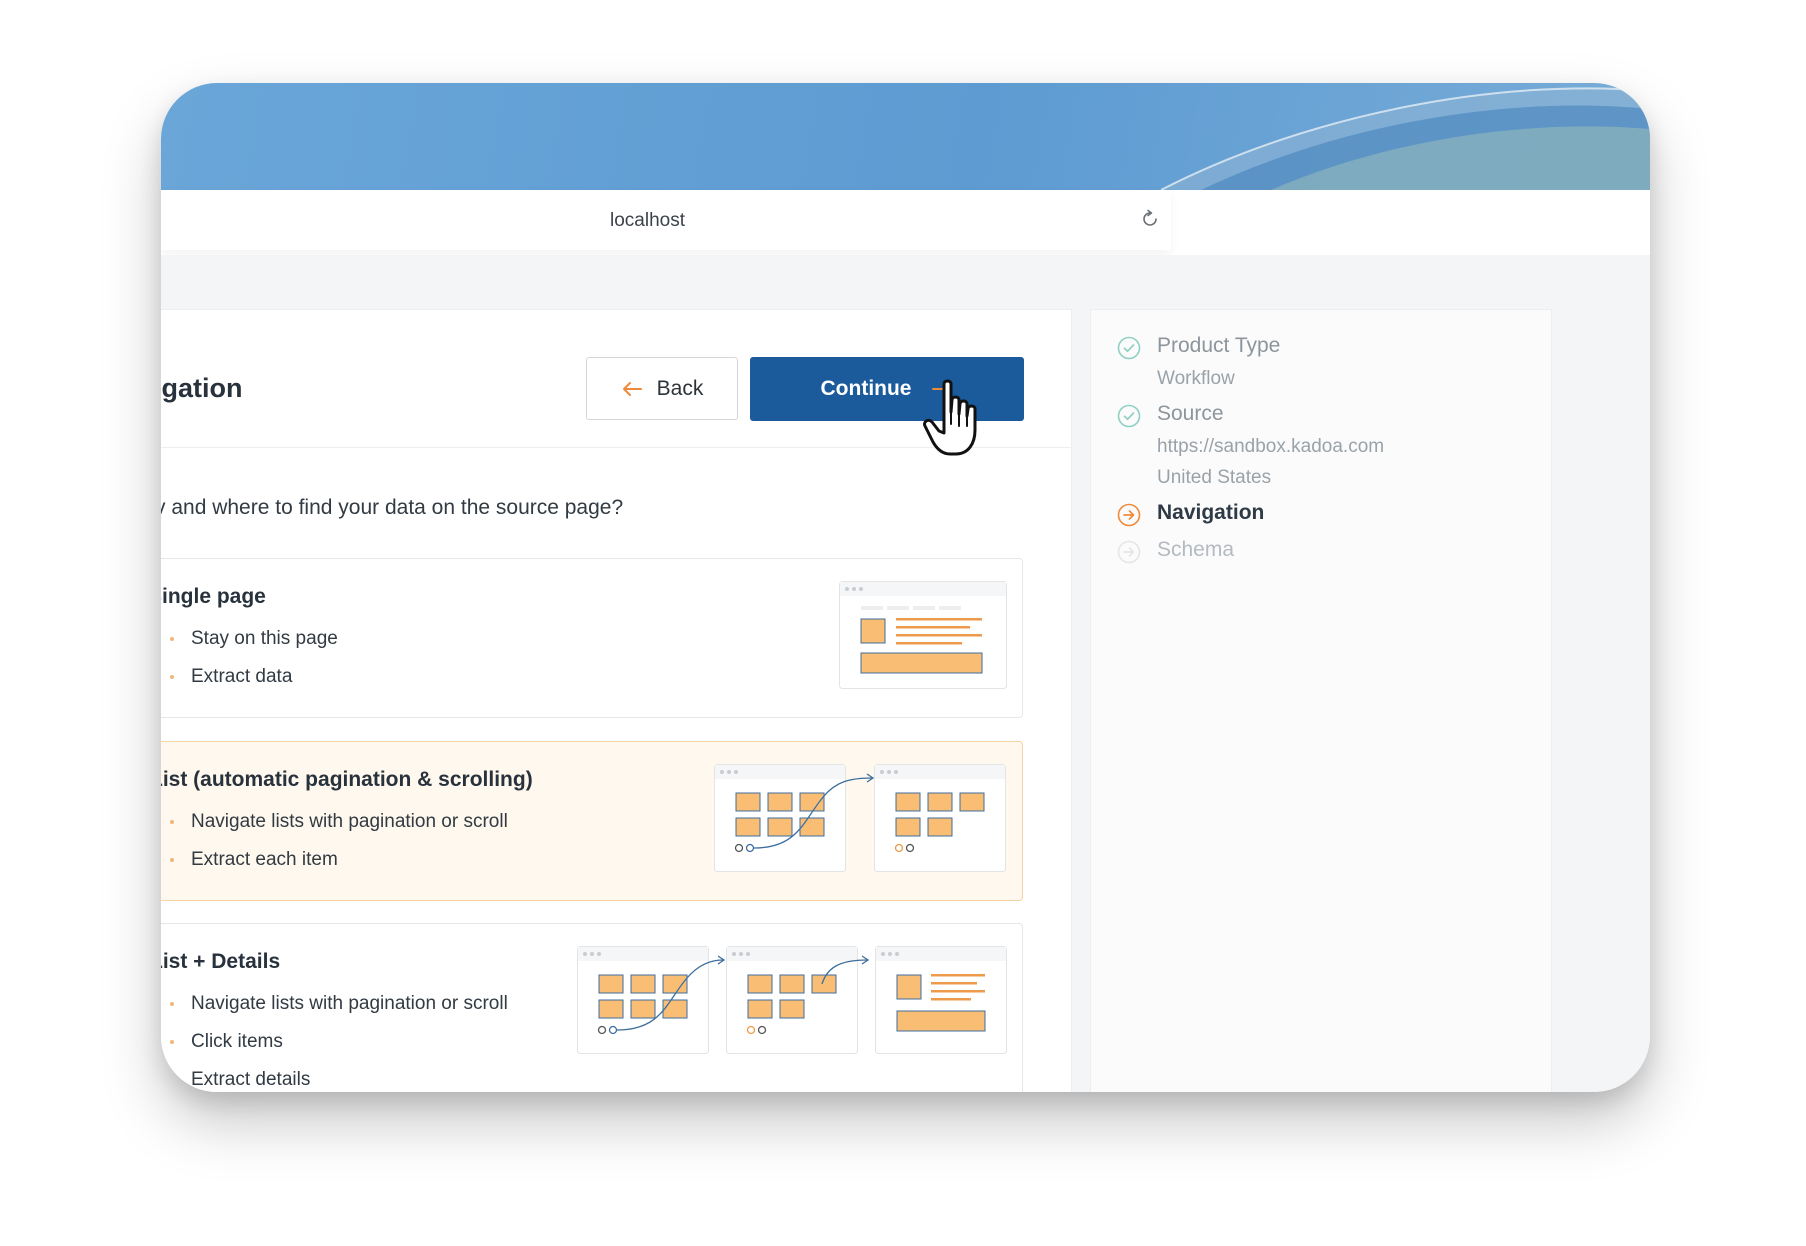 The width and height of the screenshot is (1806, 1246). I want to click on list-item: Stay on this page, so click(251, 646).